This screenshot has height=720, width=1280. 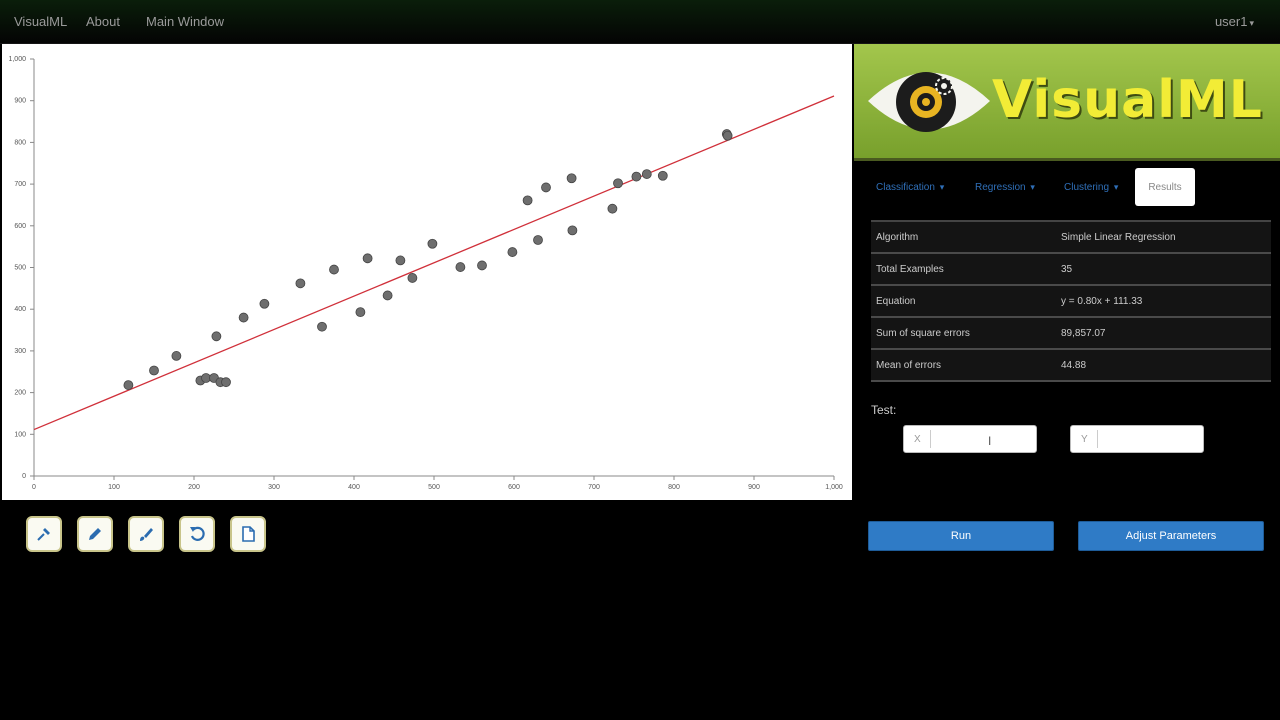 I want to click on logo-banner: VisualML, so click(x=1067, y=102).